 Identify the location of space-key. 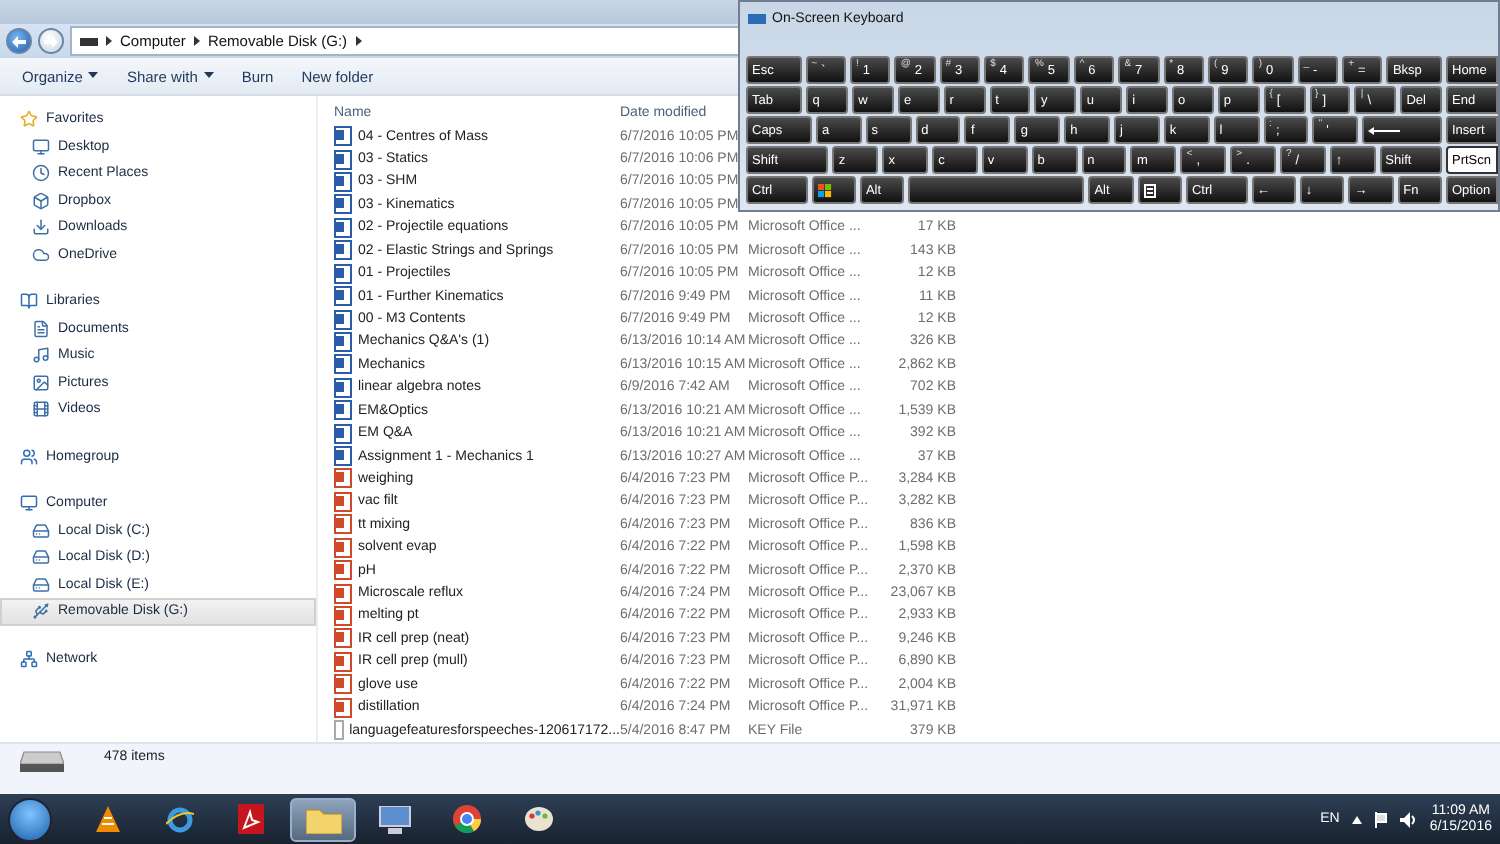
(996, 190).